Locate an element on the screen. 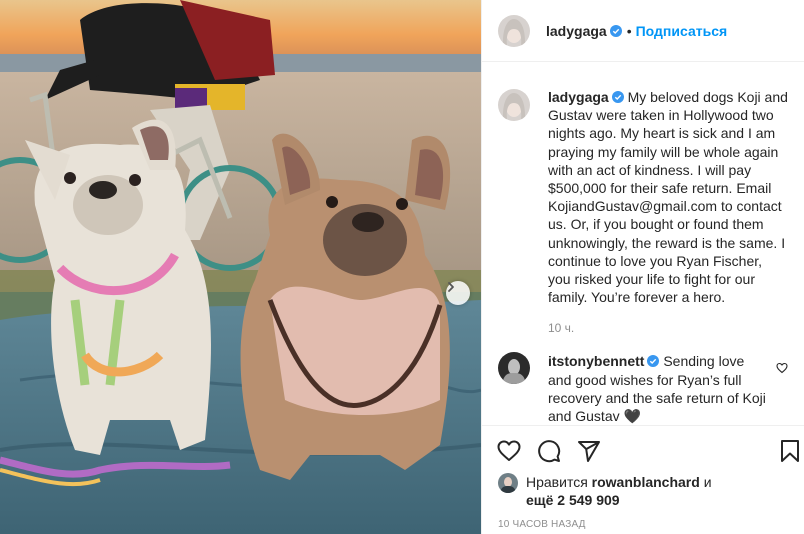 This screenshot has width=804, height=534. likes-summary: Нравится rowanblanchard и ещё 2 549 909 is located at coordinates (643, 491).